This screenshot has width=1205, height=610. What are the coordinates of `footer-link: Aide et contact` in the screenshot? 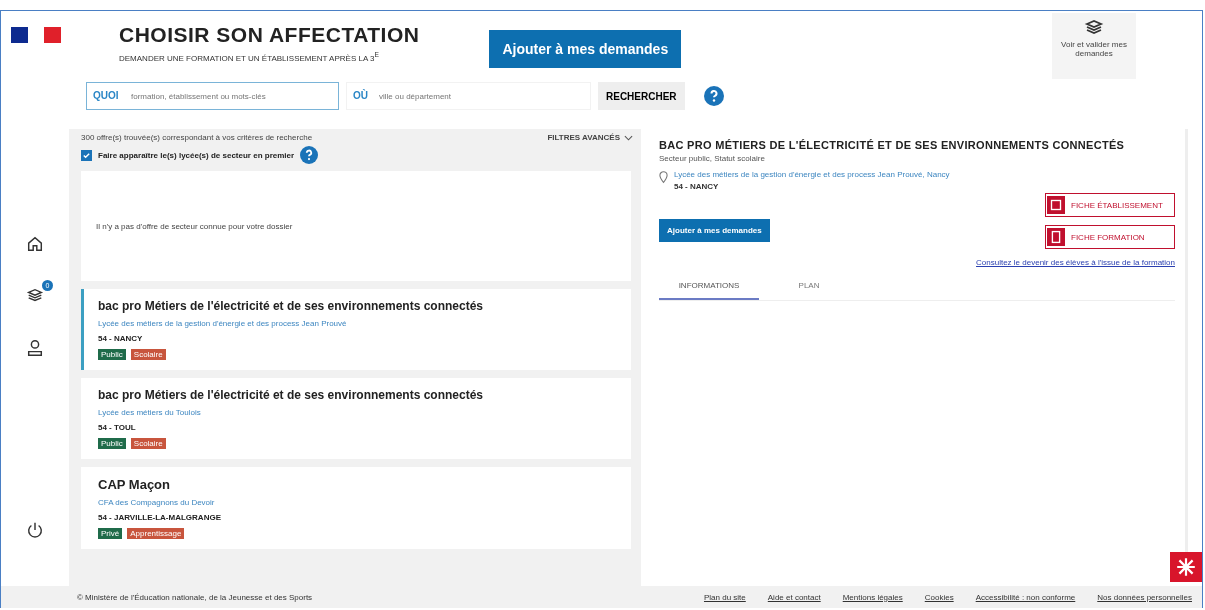 It's located at (794, 597).